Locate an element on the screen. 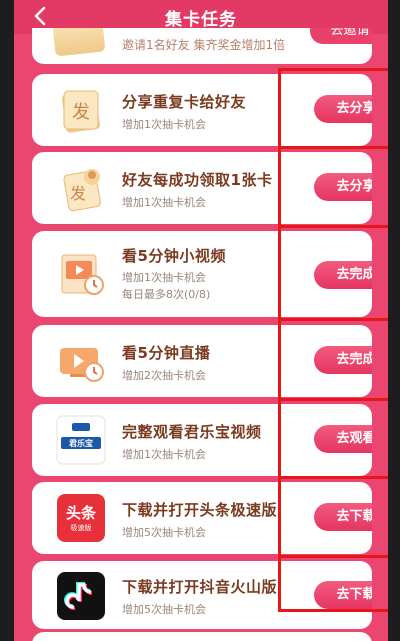  task-title: 看5分钟小视频 is located at coordinates (174, 256).